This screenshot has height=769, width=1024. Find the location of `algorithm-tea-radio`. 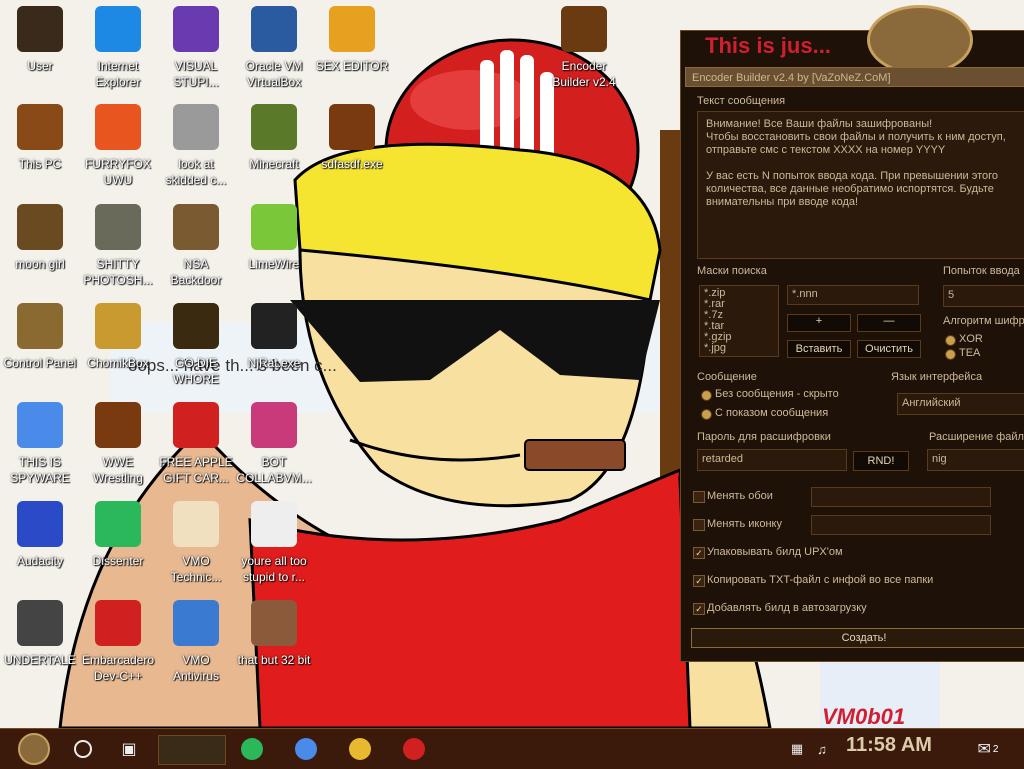

algorithm-tea-radio is located at coordinates (950, 354).